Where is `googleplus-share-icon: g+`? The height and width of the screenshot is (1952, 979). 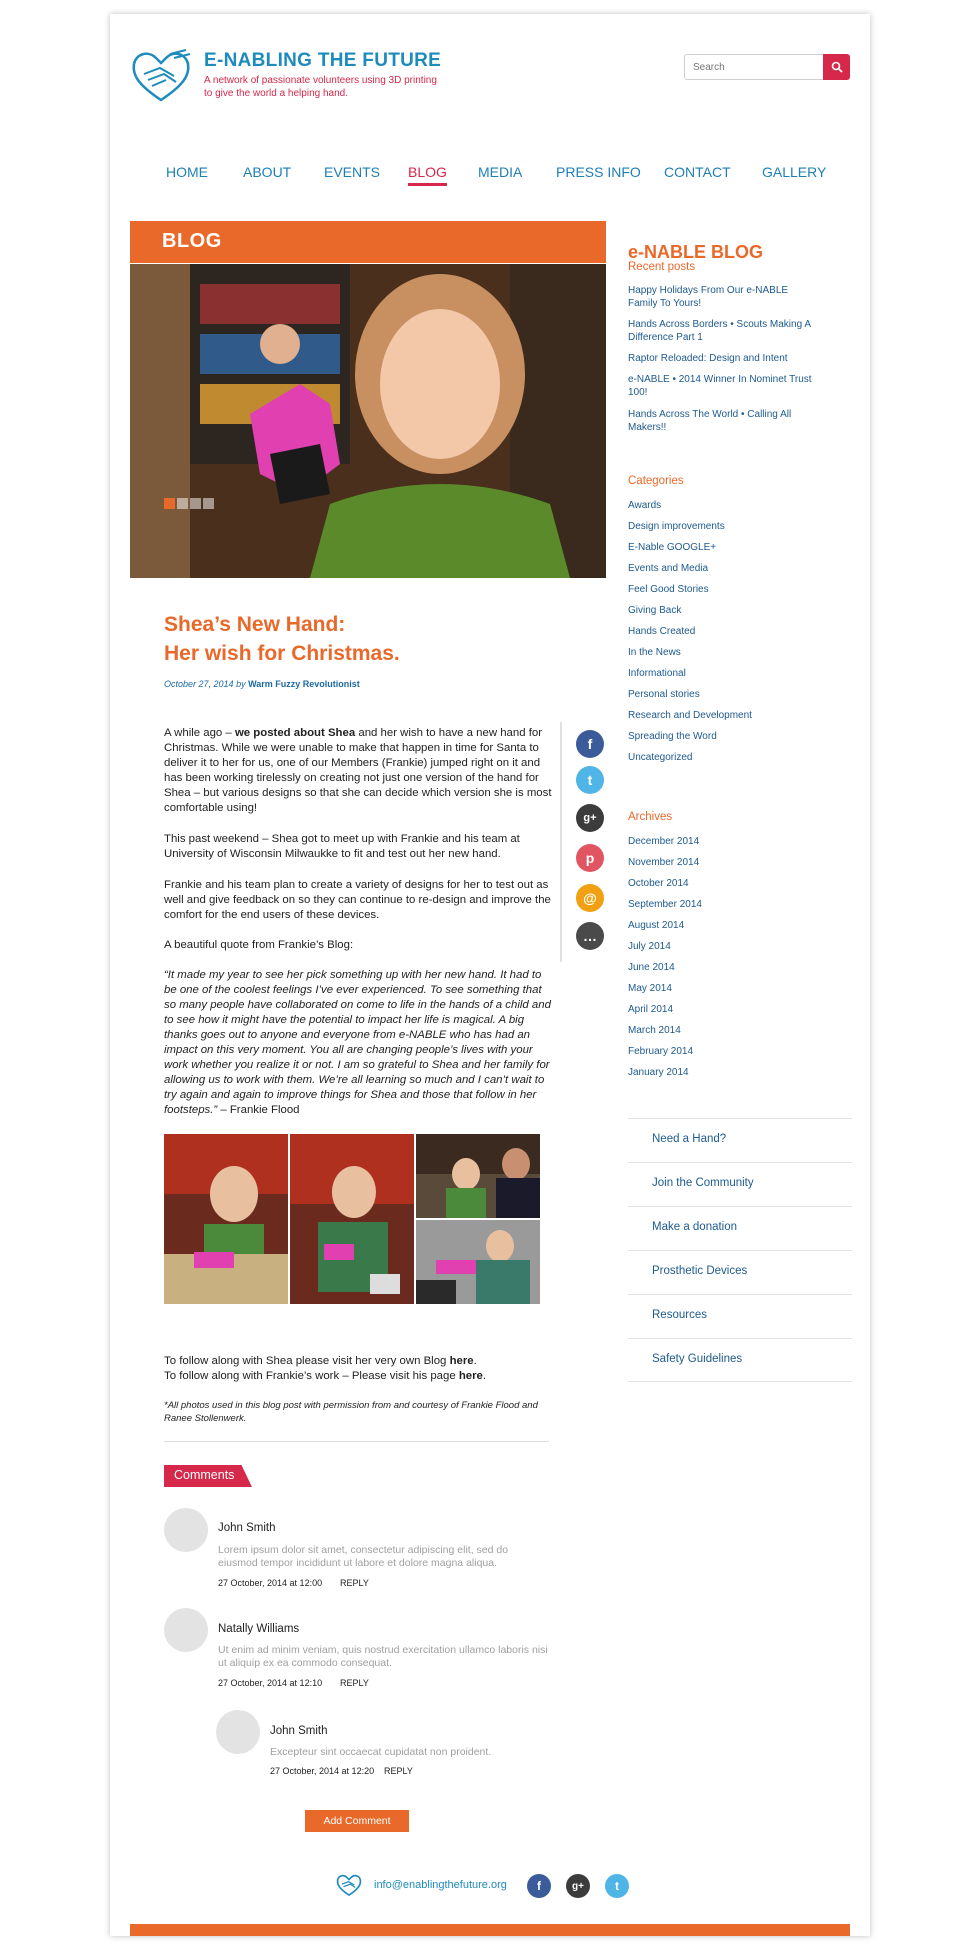
googleplus-share-icon: g+ is located at coordinates (590, 818).